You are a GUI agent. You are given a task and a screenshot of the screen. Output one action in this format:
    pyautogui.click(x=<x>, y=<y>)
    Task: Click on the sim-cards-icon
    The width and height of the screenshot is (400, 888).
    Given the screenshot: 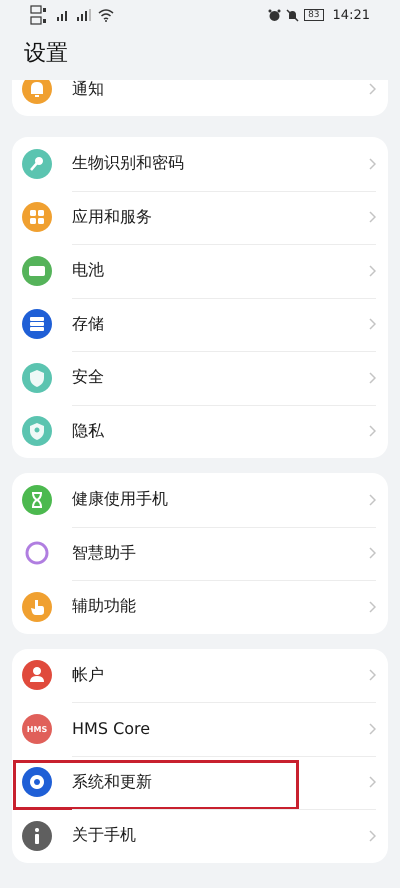 What is the action you would take?
    pyautogui.click(x=39, y=15)
    